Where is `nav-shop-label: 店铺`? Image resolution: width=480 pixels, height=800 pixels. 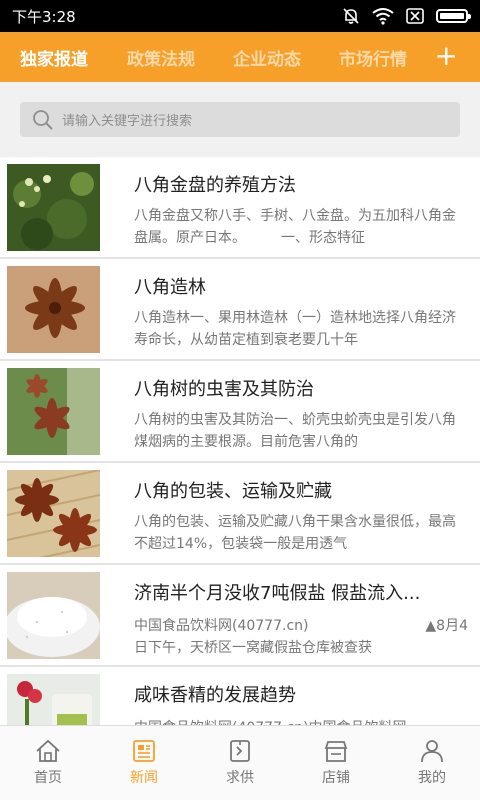 nav-shop-label: 店铺 is located at coordinates (336, 778).